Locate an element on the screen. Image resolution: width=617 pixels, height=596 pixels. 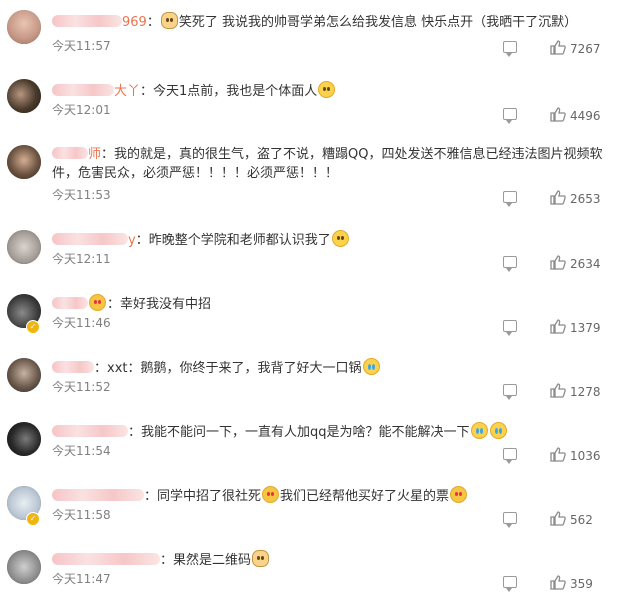
comment-item: 大丫：今天1点前，我也是个体面人 今天12:01 4496 is located at coordinates (308, 111).